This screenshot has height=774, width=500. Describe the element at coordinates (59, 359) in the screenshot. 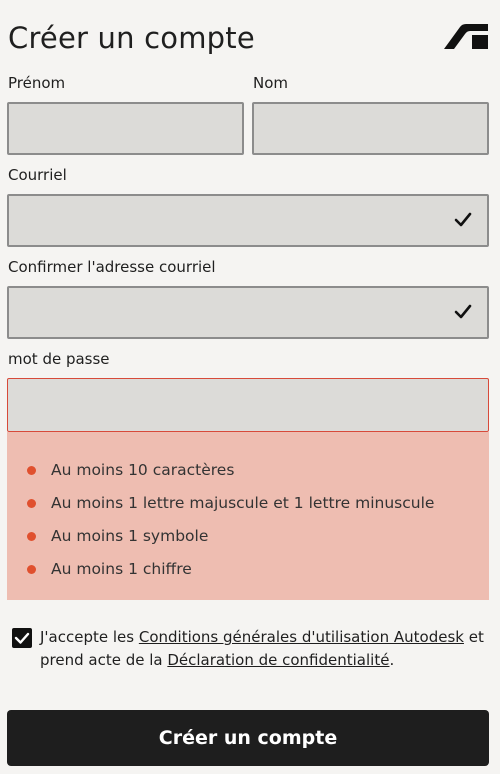

I see `password-label: mot de passe` at that location.